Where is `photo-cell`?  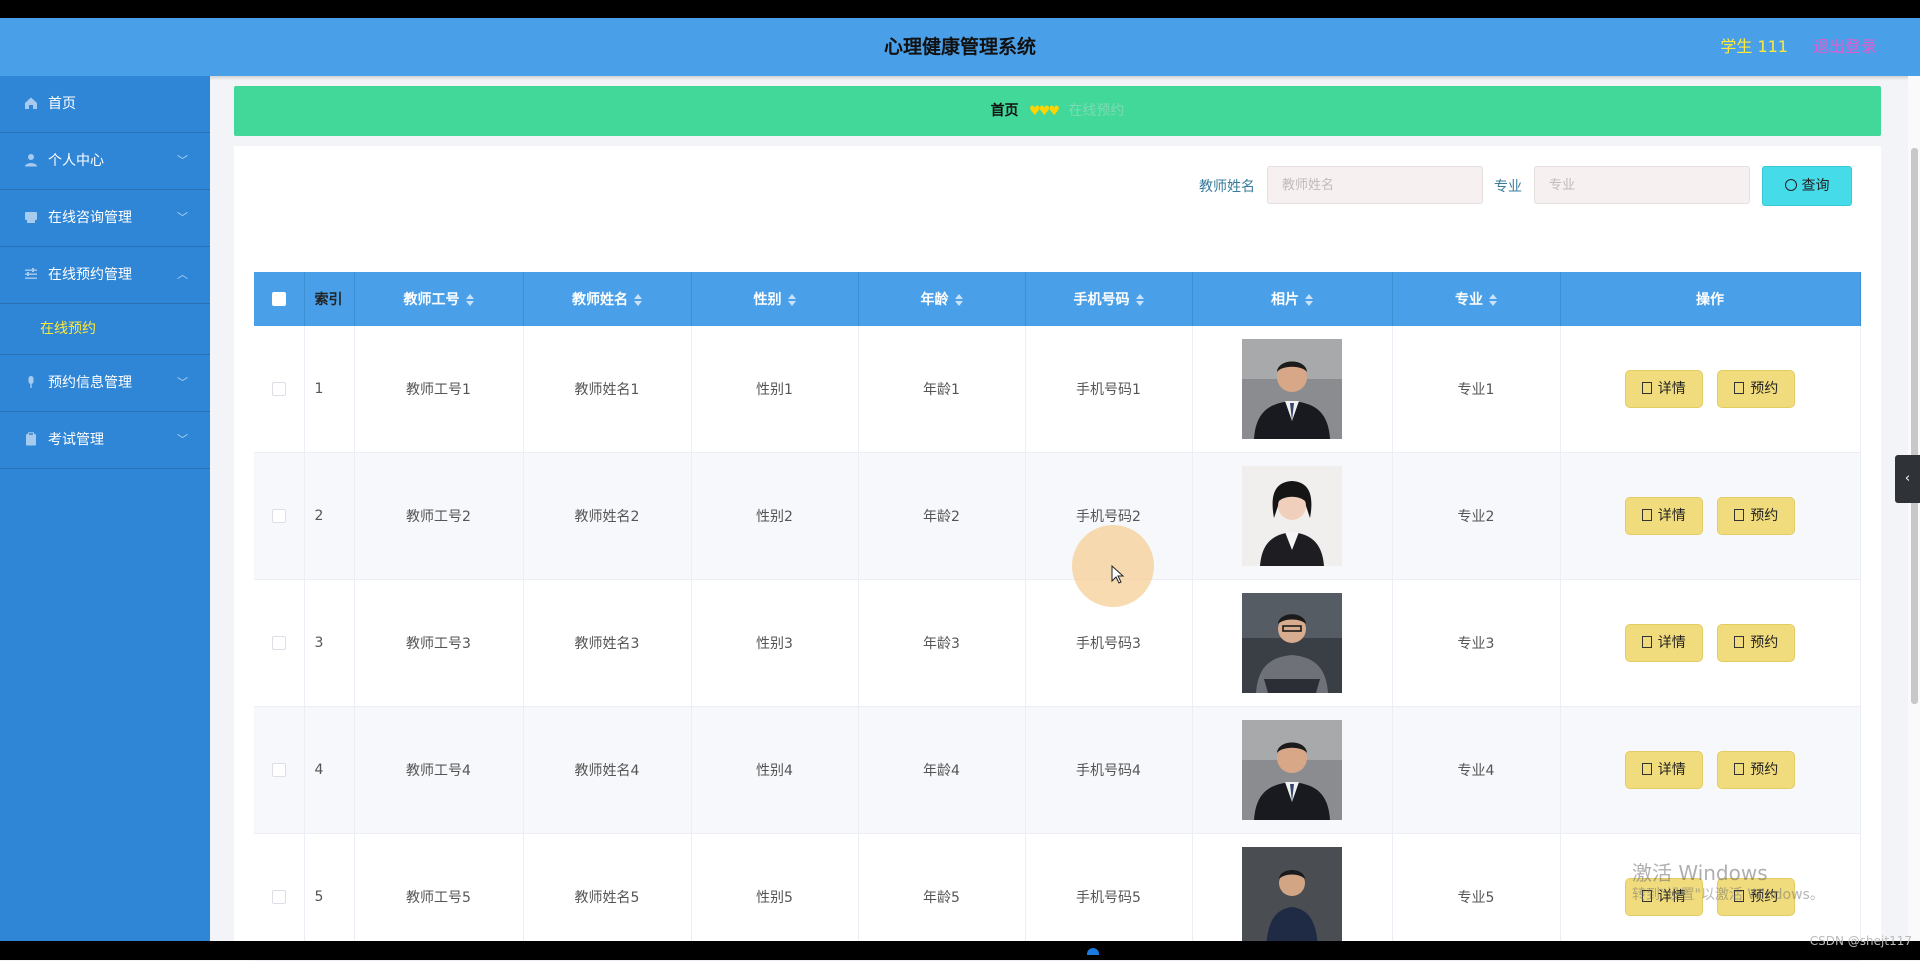
photo-cell is located at coordinates (1292, 516).